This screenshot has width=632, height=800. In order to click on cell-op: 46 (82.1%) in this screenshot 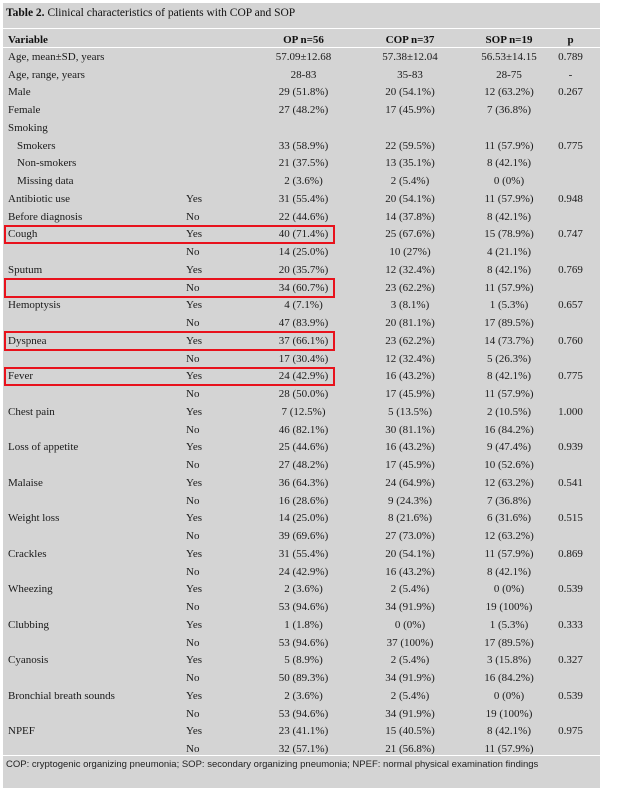, I will do `click(303, 429)`.